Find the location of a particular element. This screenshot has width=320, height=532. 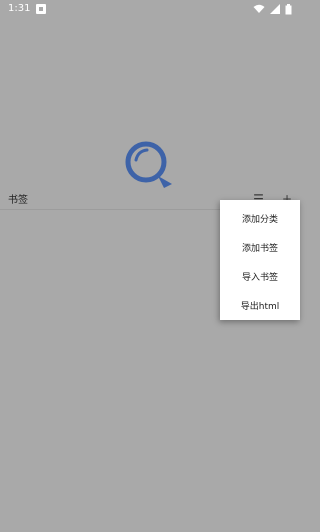

wifi-icon is located at coordinates (259, 8).